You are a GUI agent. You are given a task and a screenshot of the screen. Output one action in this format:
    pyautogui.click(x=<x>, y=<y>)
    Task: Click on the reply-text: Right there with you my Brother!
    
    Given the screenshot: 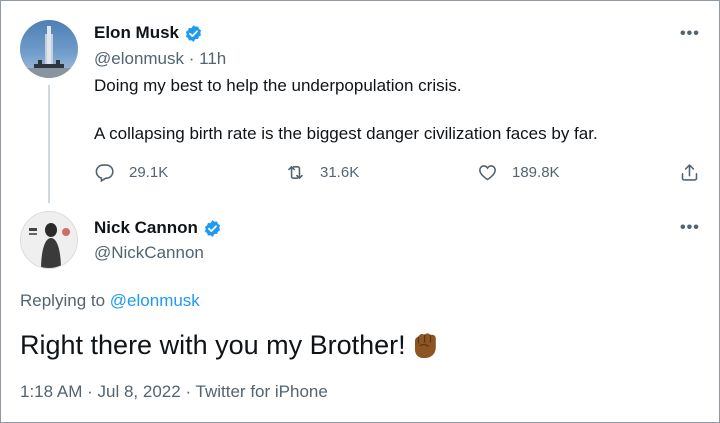 What is the action you would take?
    pyautogui.click(x=213, y=344)
    